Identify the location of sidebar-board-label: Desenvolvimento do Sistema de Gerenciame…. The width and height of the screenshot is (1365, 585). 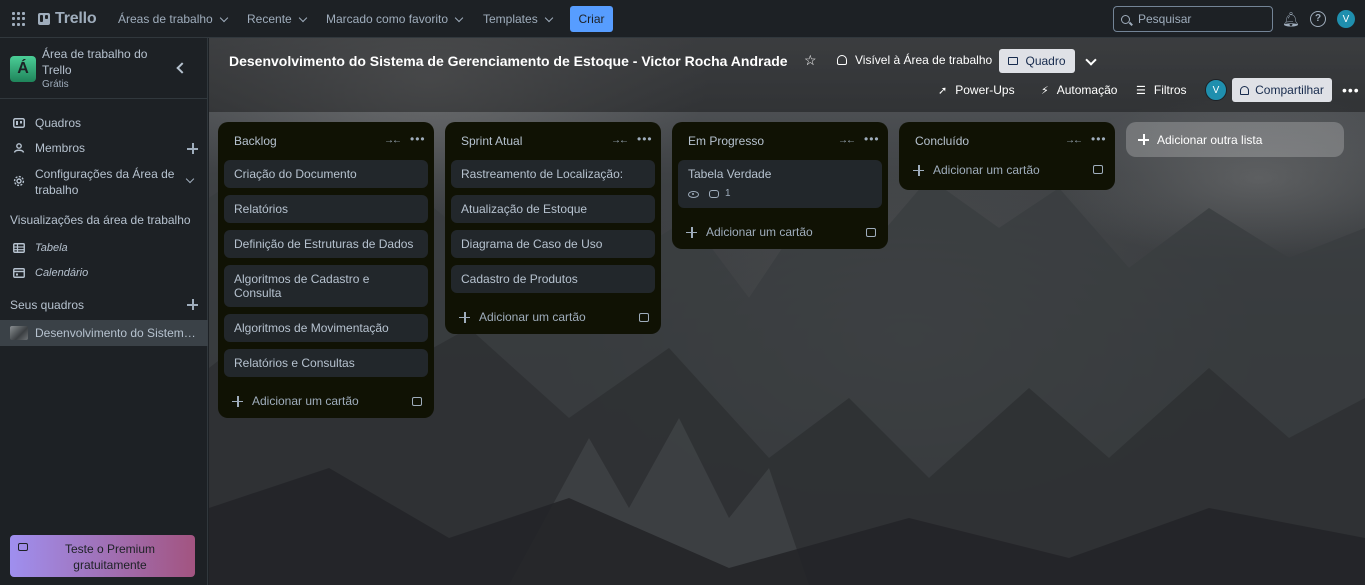
(116, 333).